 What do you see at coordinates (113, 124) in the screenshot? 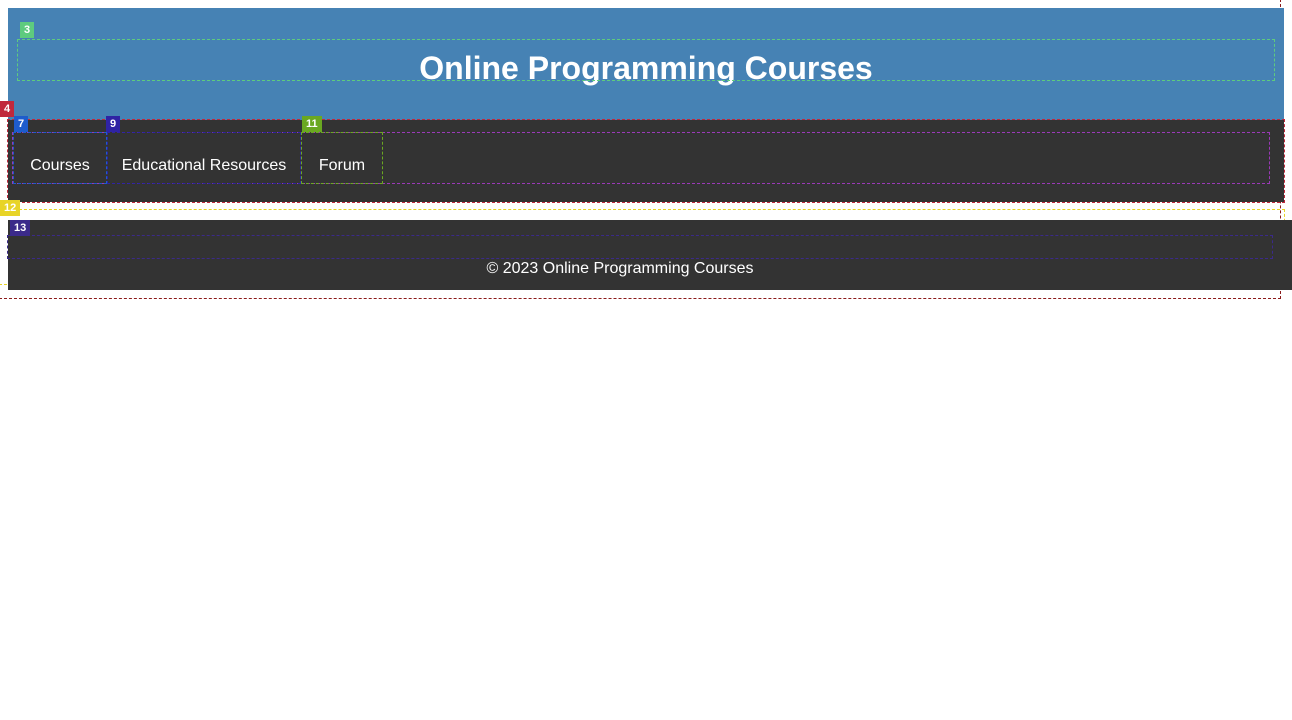
I see `annotation-badge: 9` at bounding box center [113, 124].